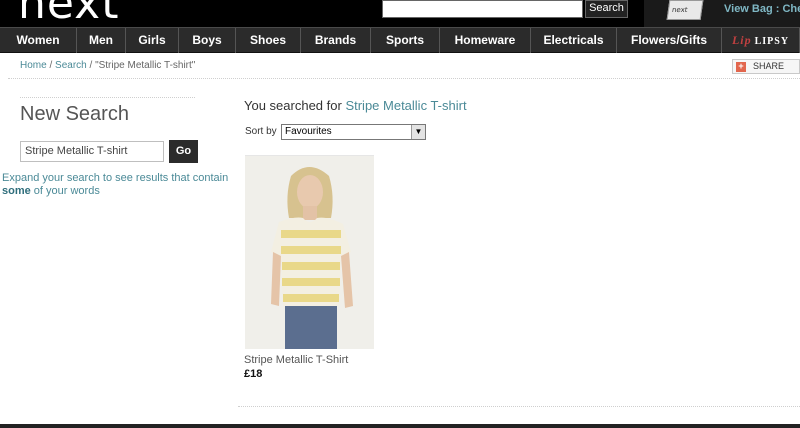  I want to click on nav-item-label: Homeware, so click(485, 40).